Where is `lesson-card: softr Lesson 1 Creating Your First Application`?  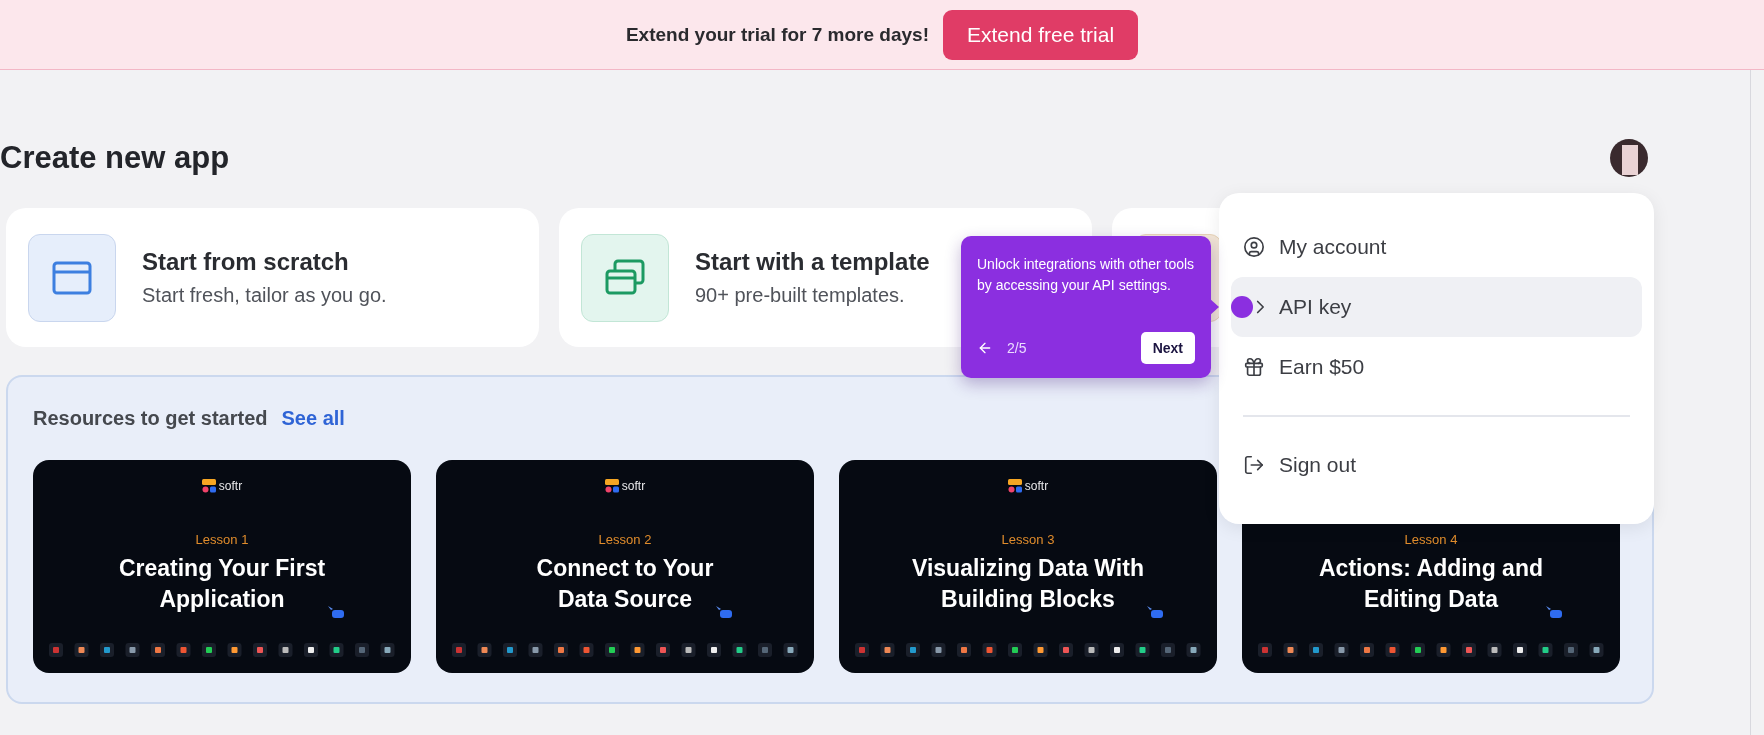 lesson-card: softr Lesson 1 Creating Your First Application is located at coordinates (222, 566).